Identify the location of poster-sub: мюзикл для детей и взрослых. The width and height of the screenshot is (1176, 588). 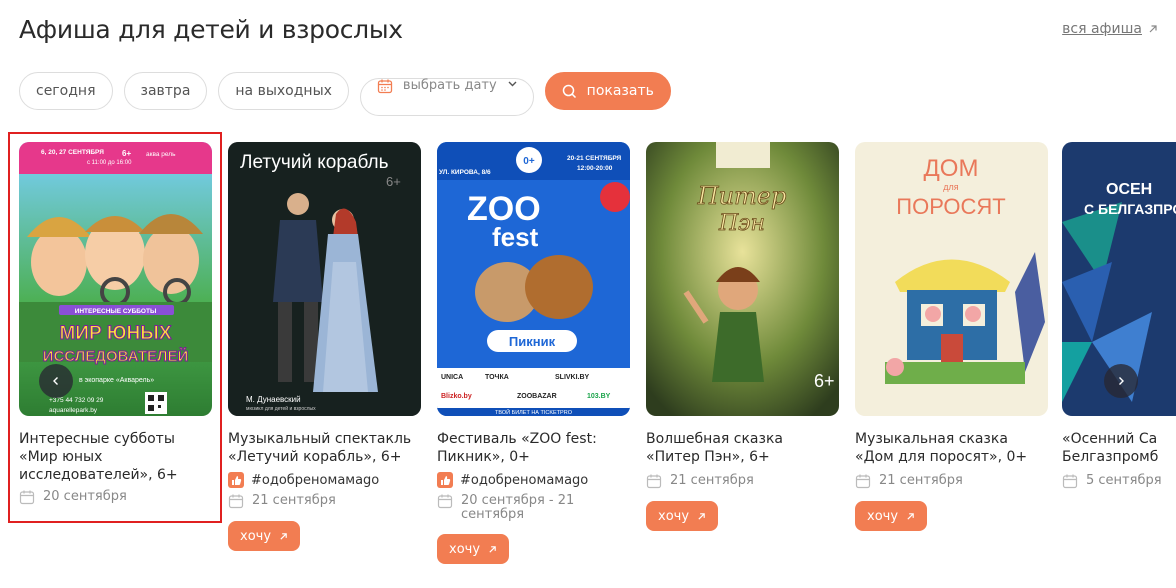
(281, 408).